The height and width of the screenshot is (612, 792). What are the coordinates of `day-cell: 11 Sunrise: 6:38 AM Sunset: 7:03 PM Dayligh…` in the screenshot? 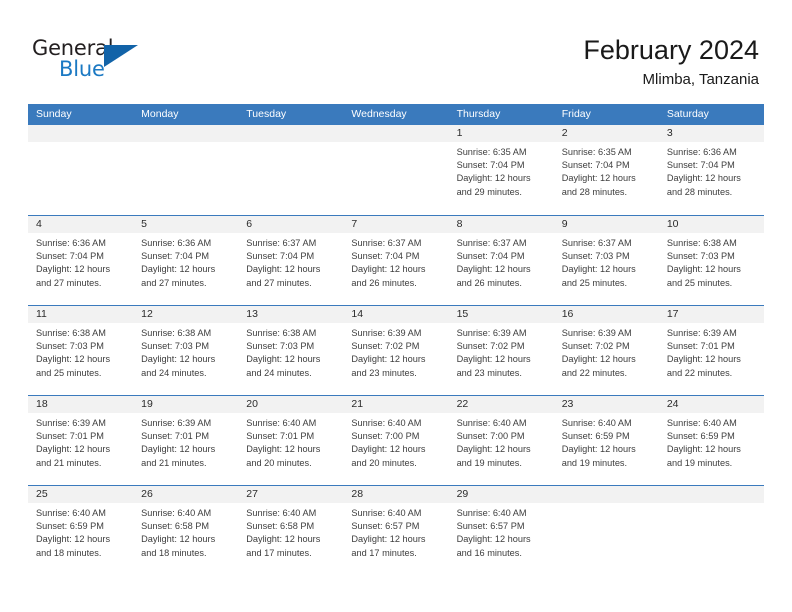 It's located at (81, 350).